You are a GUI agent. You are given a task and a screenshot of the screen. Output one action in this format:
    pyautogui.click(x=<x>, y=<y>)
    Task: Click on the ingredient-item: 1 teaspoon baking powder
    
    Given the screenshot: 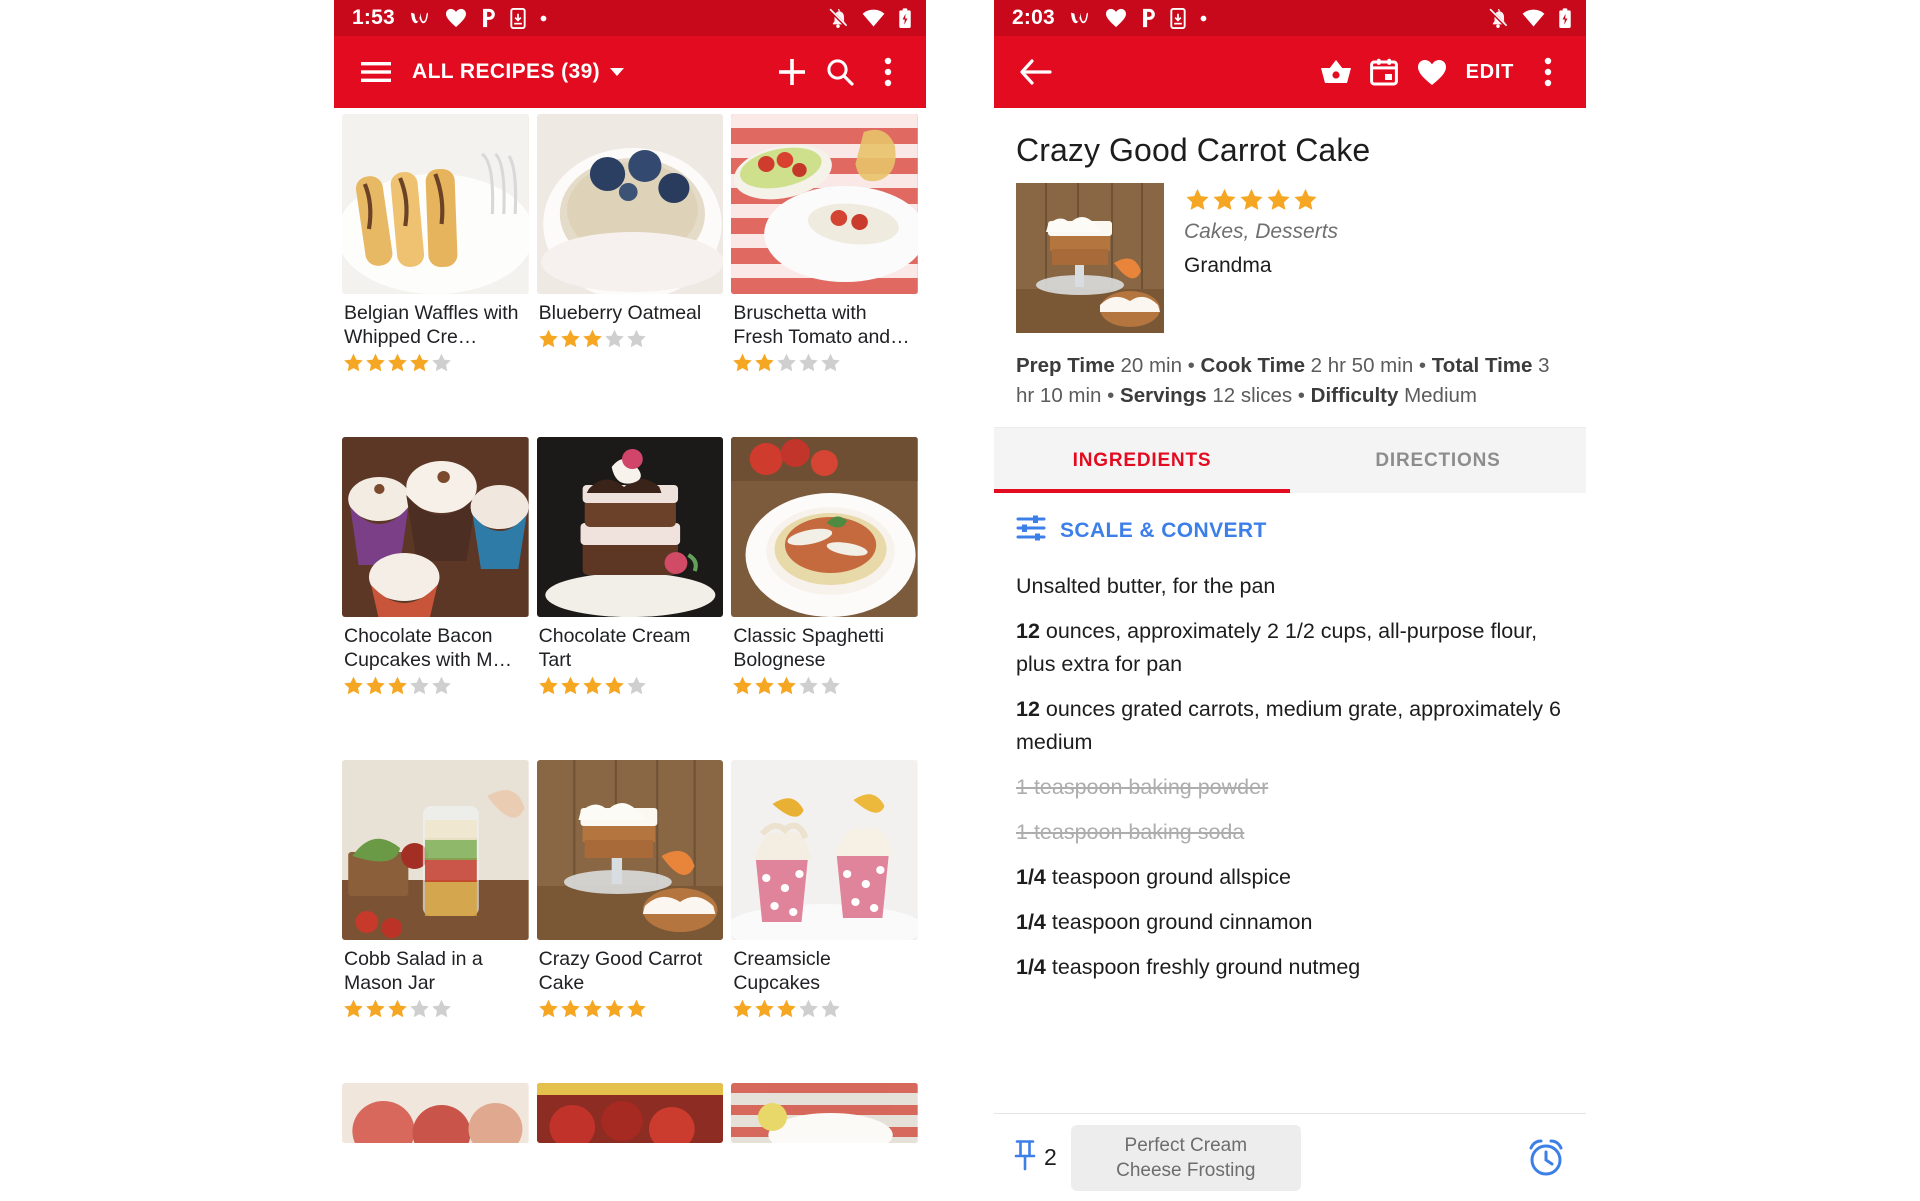 What is the action you would take?
    pyautogui.click(x=1290, y=787)
    